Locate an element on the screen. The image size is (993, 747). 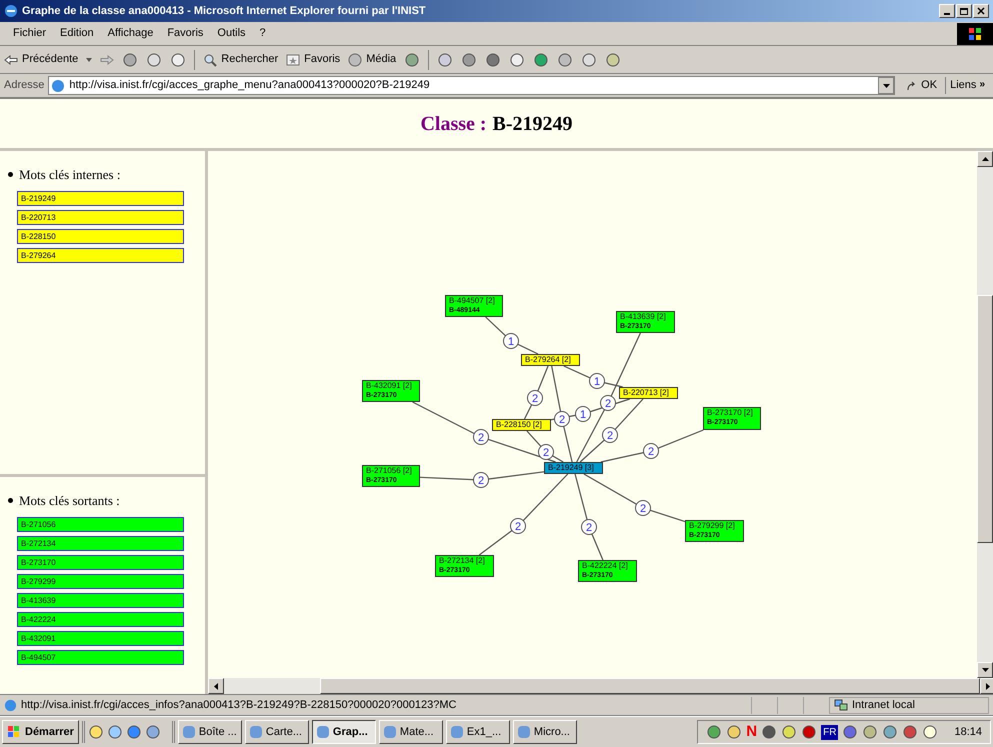
horizontal-scrollbar is located at coordinates (600, 686).